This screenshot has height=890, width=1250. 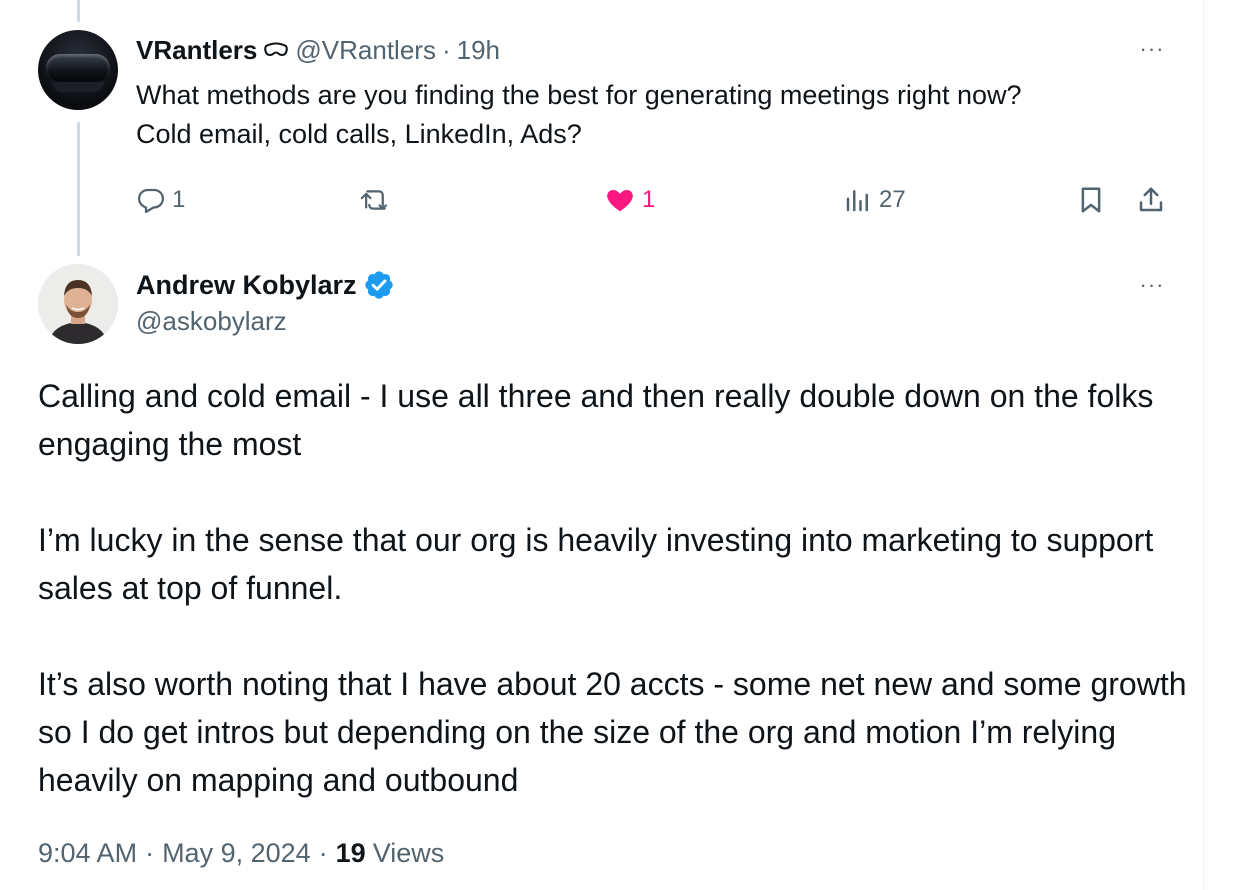 I want to click on retweet-icon, so click(x=373, y=200).